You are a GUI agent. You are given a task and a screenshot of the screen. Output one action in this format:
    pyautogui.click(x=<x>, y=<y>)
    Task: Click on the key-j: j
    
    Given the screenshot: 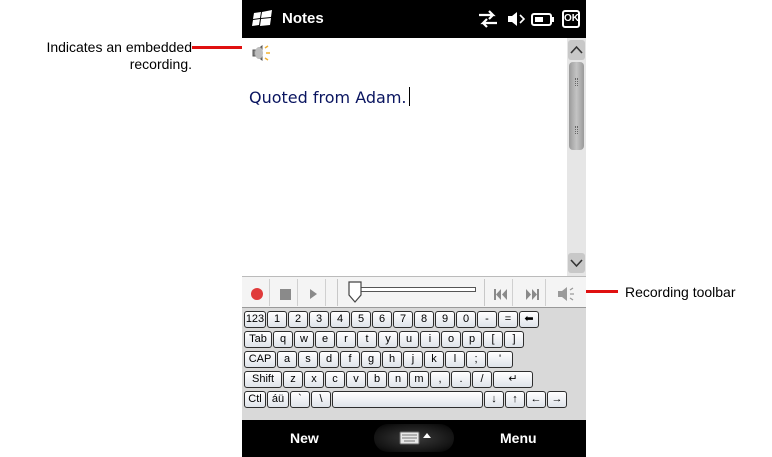 What is the action you would take?
    pyautogui.click(x=413, y=359)
    